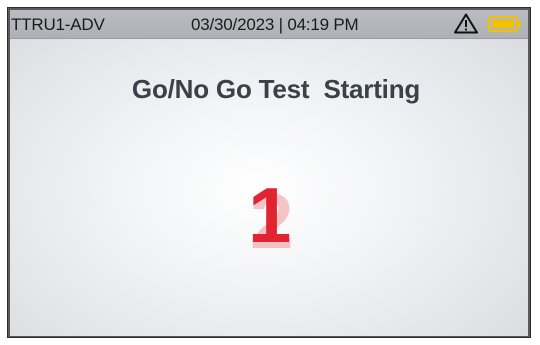 This screenshot has width=540, height=345. What do you see at coordinates (276, 89) in the screenshot?
I see `test-status-title: Go/No Go Test Starting` at bounding box center [276, 89].